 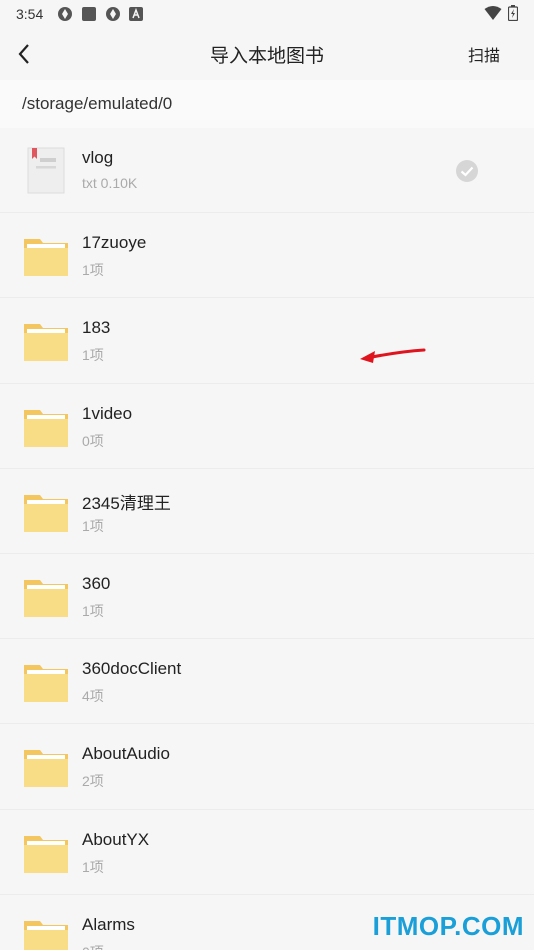 I want to click on item-name: 360, so click(x=96, y=583).